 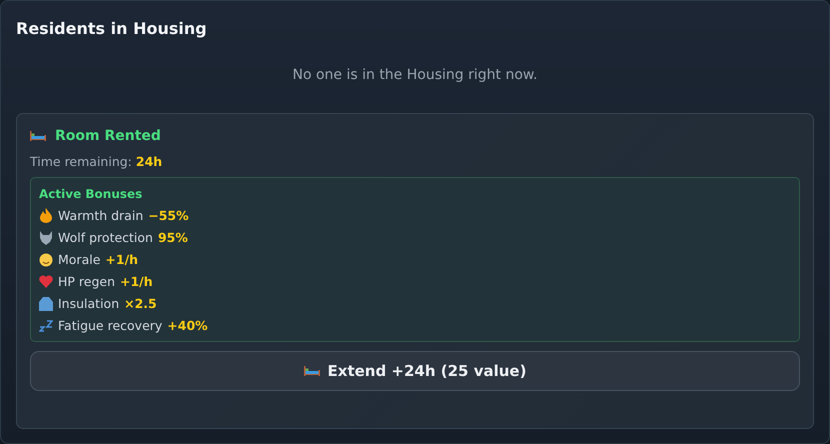 What do you see at coordinates (149, 161) in the screenshot?
I see `time-value: 24h` at bounding box center [149, 161].